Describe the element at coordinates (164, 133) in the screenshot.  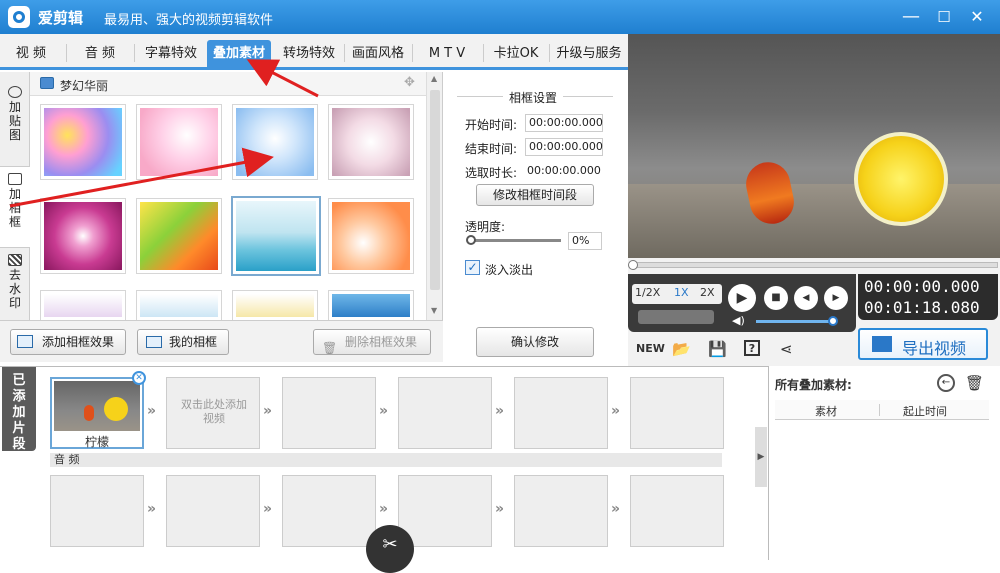
I see `annotation-arrows` at that location.